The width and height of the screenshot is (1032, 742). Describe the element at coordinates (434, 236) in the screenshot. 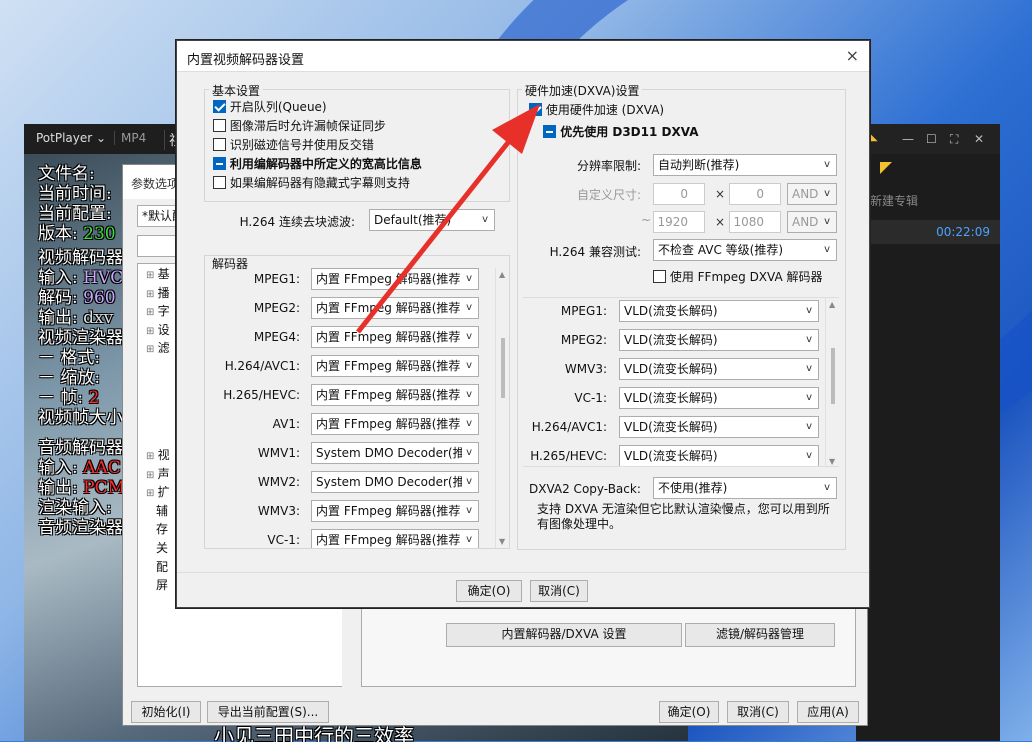

I see `arrow-shaft` at that location.